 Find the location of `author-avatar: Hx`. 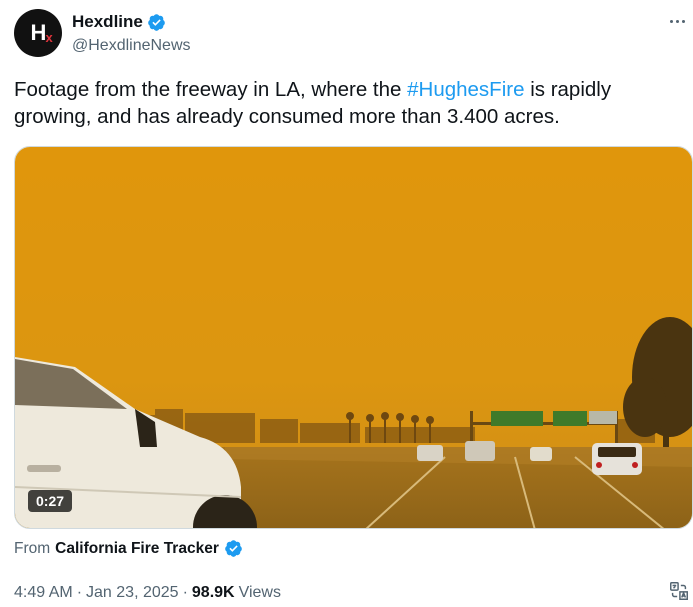

author-avatar: Hx is located at coordinates (38, 33).